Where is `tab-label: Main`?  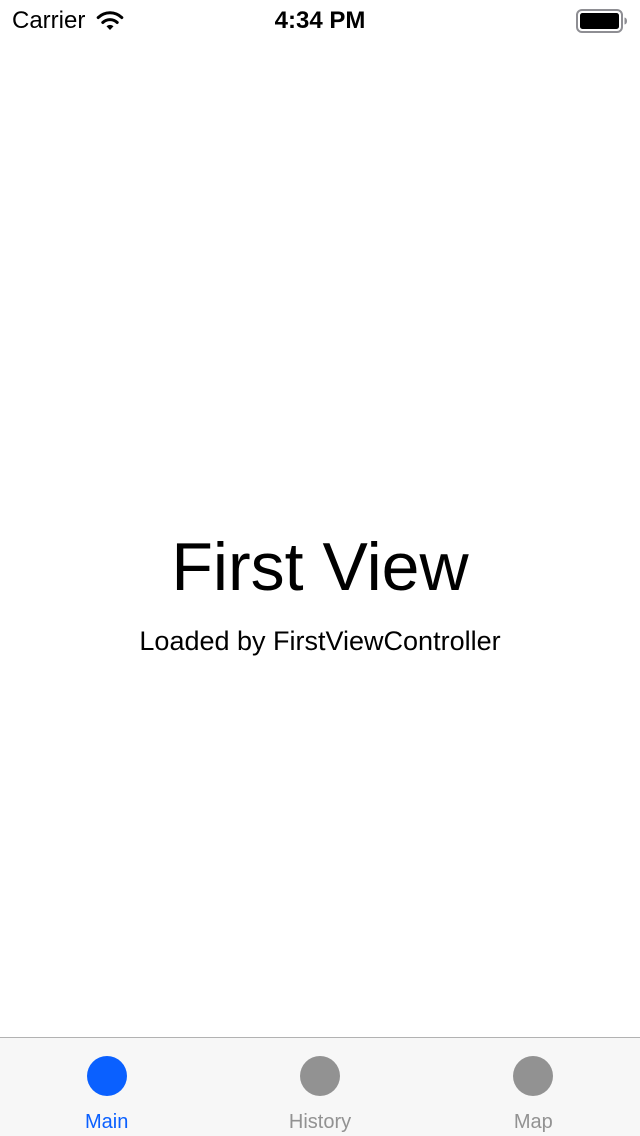 tab-label: Main is located at coordinates (106, 1122).